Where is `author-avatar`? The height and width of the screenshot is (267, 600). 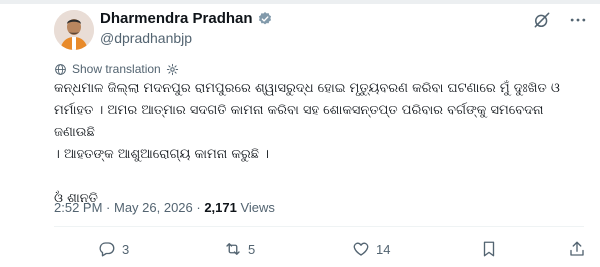 author-avatar is located at coordinates (74, 30).